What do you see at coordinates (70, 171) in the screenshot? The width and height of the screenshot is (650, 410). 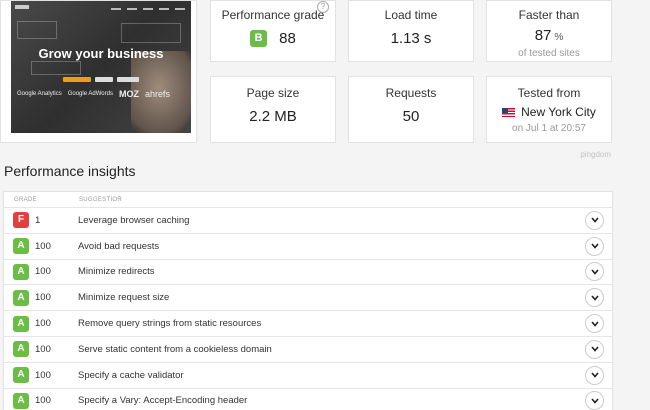 I see `performance-insights-title: Performance insights` at bounding box center [70, 171].